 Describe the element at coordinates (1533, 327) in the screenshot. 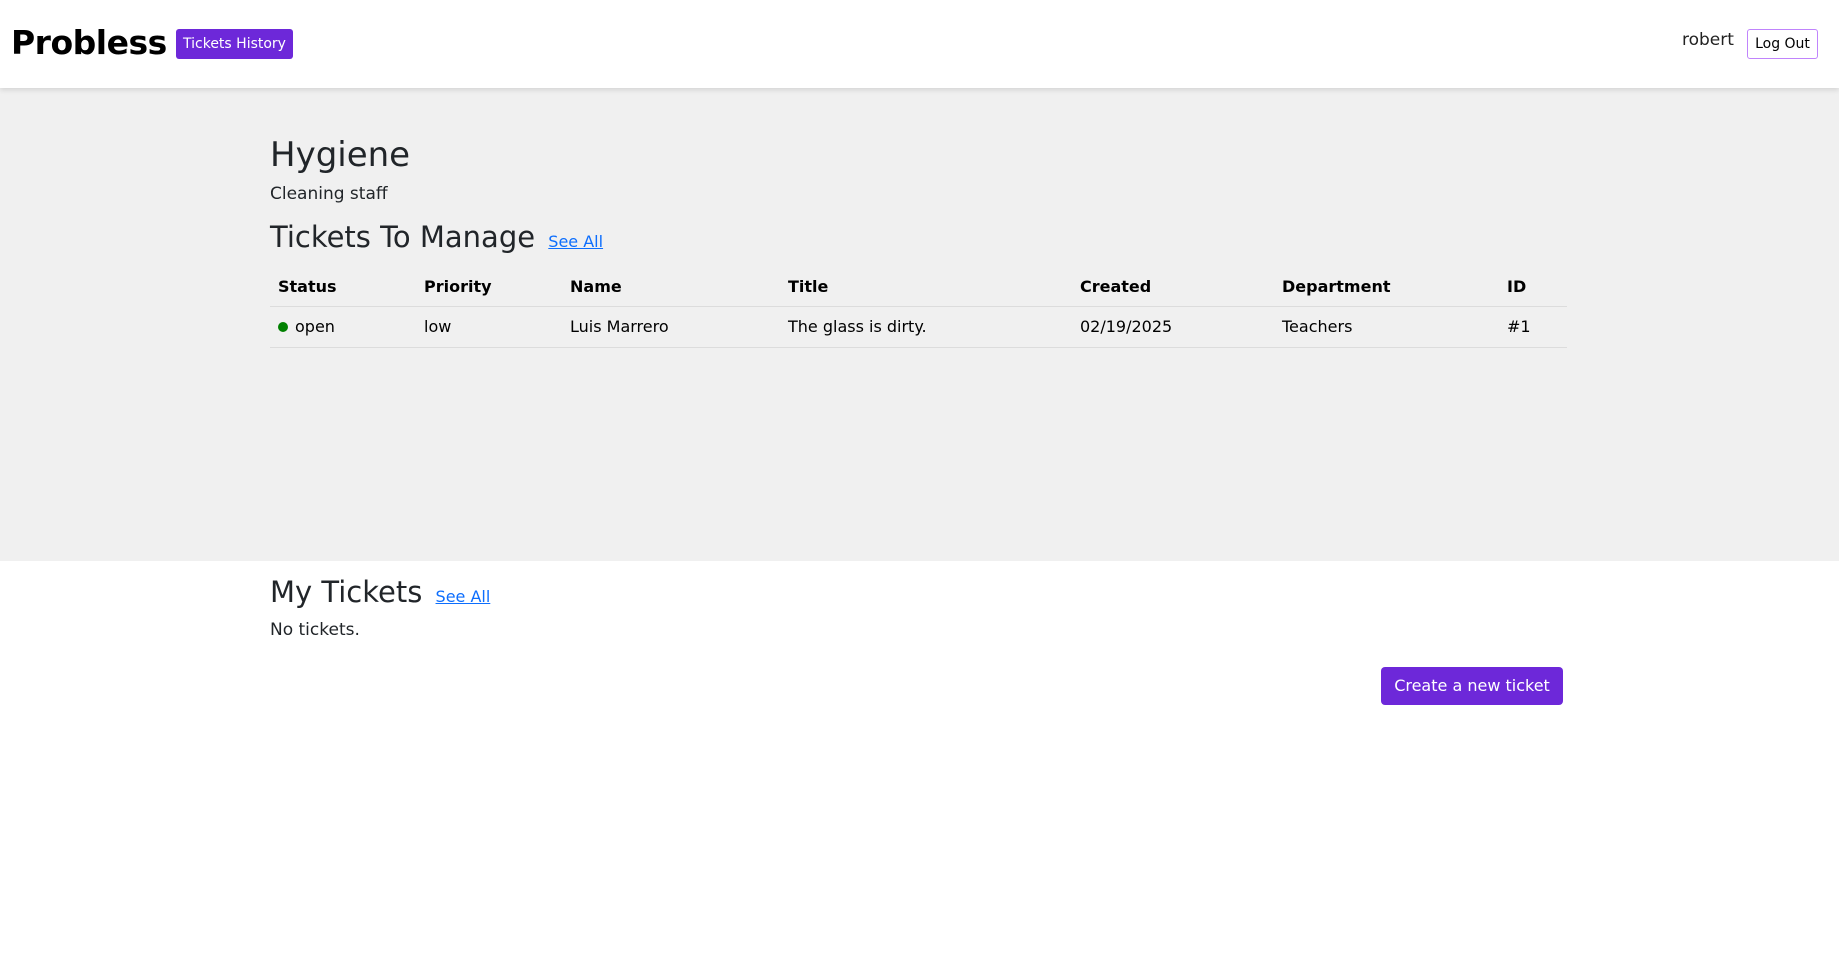

I see `id-cell: #1` at that location.